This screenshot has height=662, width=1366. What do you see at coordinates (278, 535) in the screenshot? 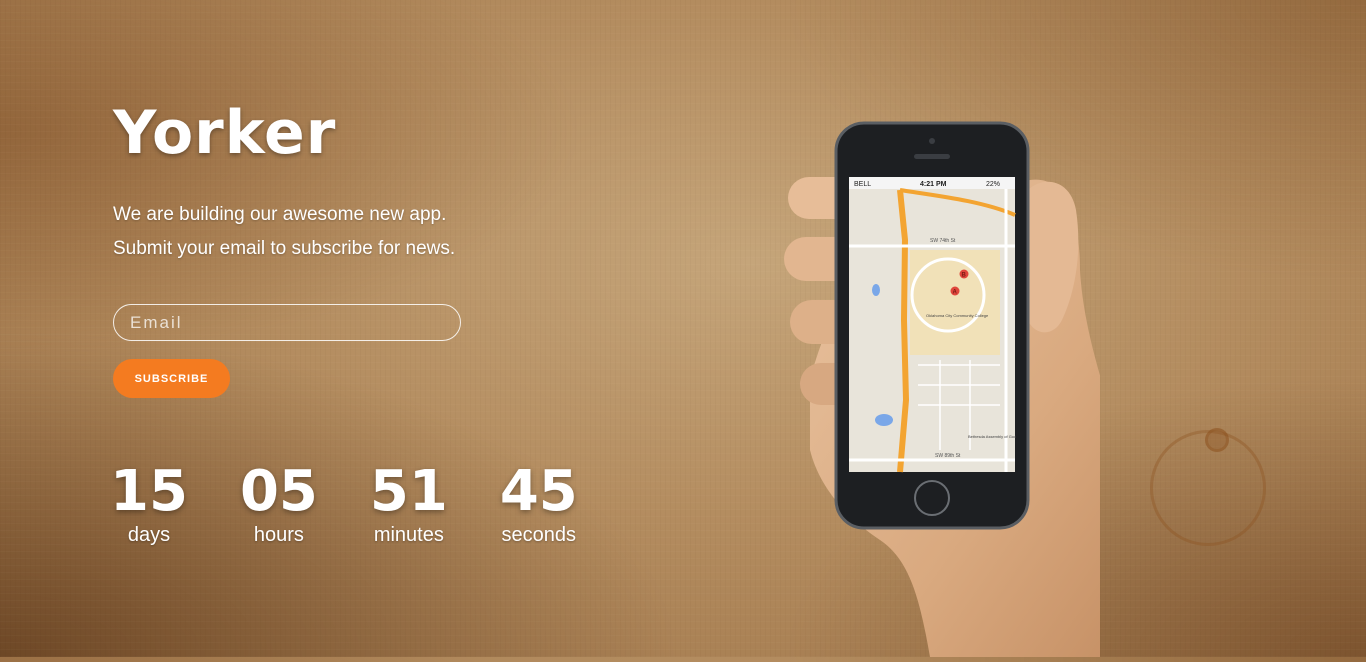
I see `hours-label: hours` at bounding box center [278, 535].